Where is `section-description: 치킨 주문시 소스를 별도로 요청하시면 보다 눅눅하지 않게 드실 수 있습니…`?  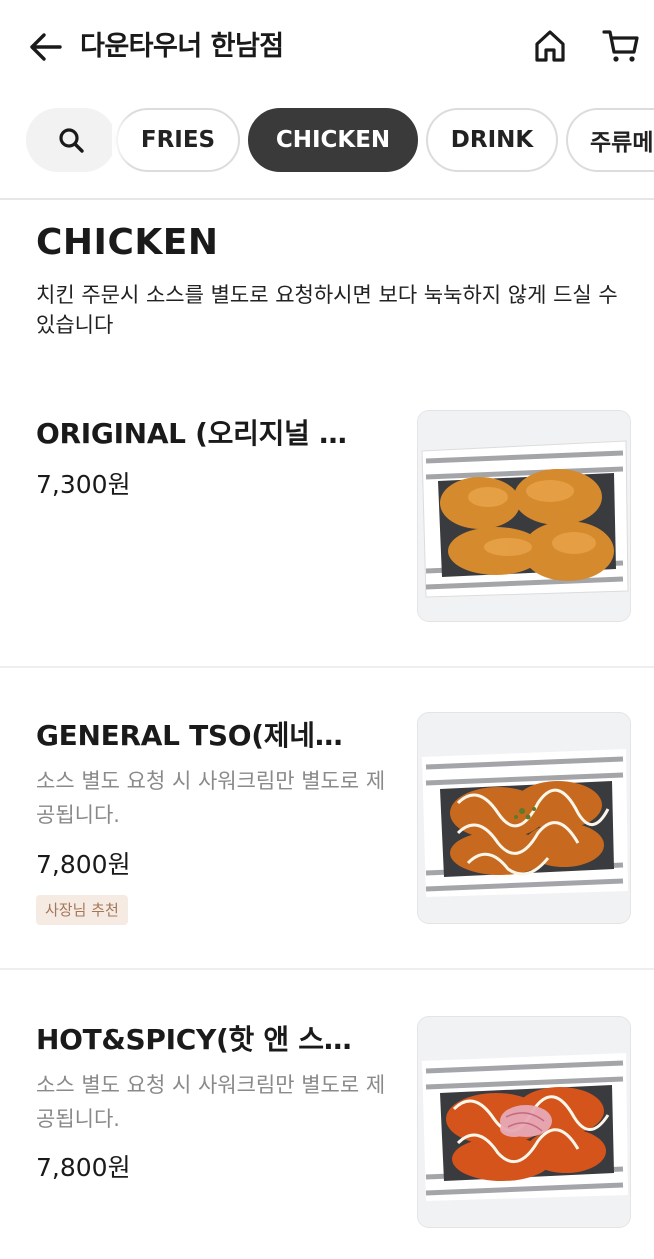
section-description: 치킨 주문시 소스를 별도로 요청하시면 보다 눅눅하지 않게 드실 수 있습니… is located at coordinates (327, 310).